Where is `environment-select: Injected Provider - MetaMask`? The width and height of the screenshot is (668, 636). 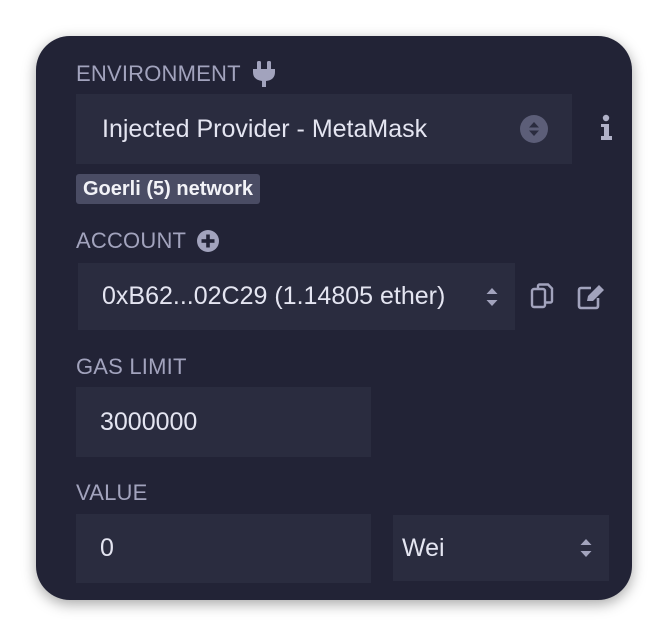
environment-select: Injected Provider - MetaMask is located at coordinates (324, 129).